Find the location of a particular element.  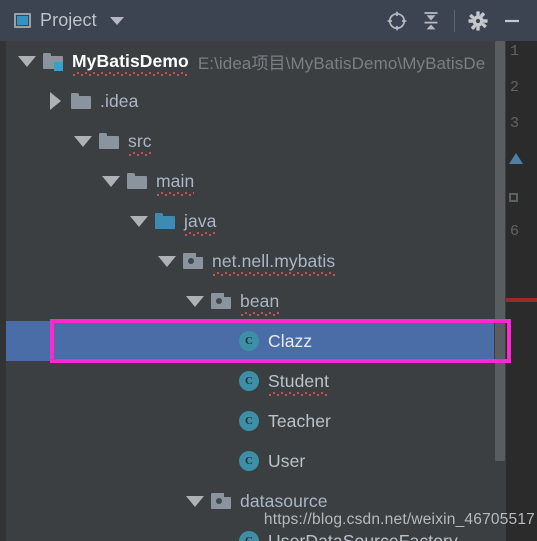

left-edge-strip is located at coordinates (3, 291).